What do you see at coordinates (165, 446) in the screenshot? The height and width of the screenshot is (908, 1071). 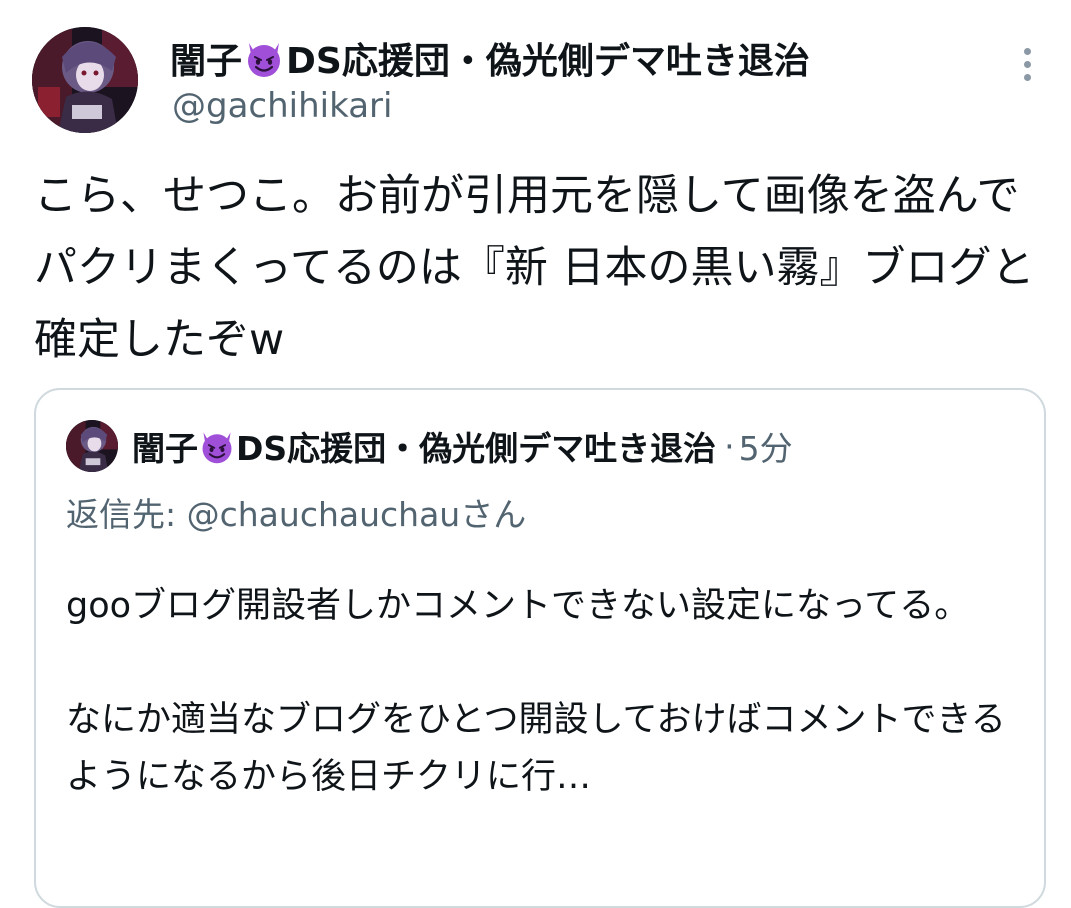 I see `quoted-author-name-part-1: 闇子` at bounding box center [165, 446].